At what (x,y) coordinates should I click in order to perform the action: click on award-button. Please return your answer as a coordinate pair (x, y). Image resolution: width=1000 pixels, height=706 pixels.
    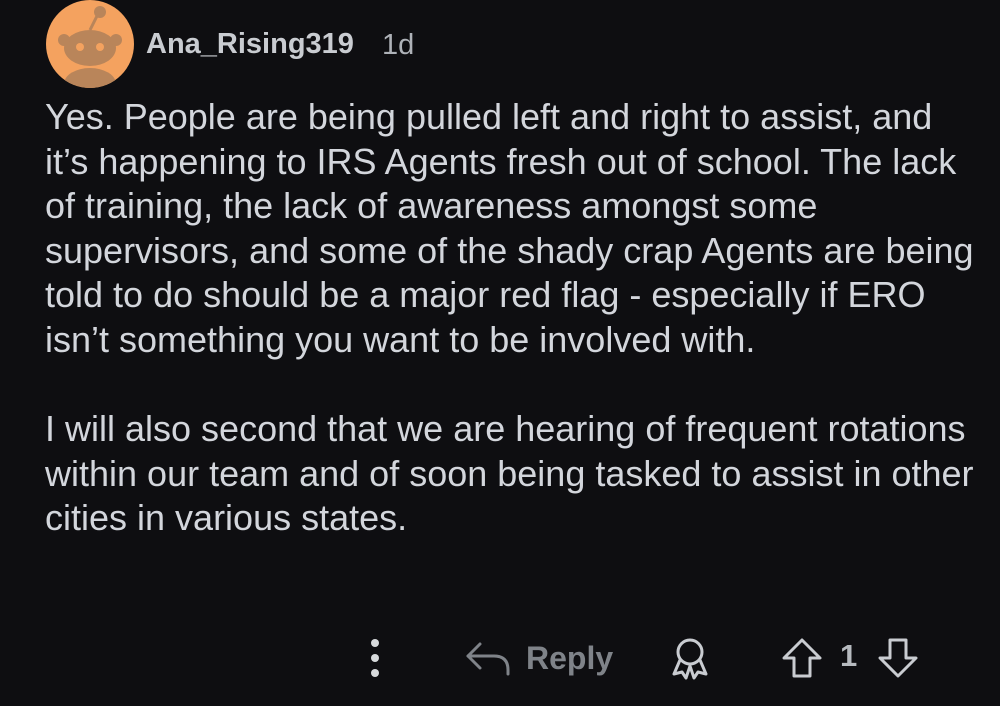
    Looking at the image, I should click on (690, 658).